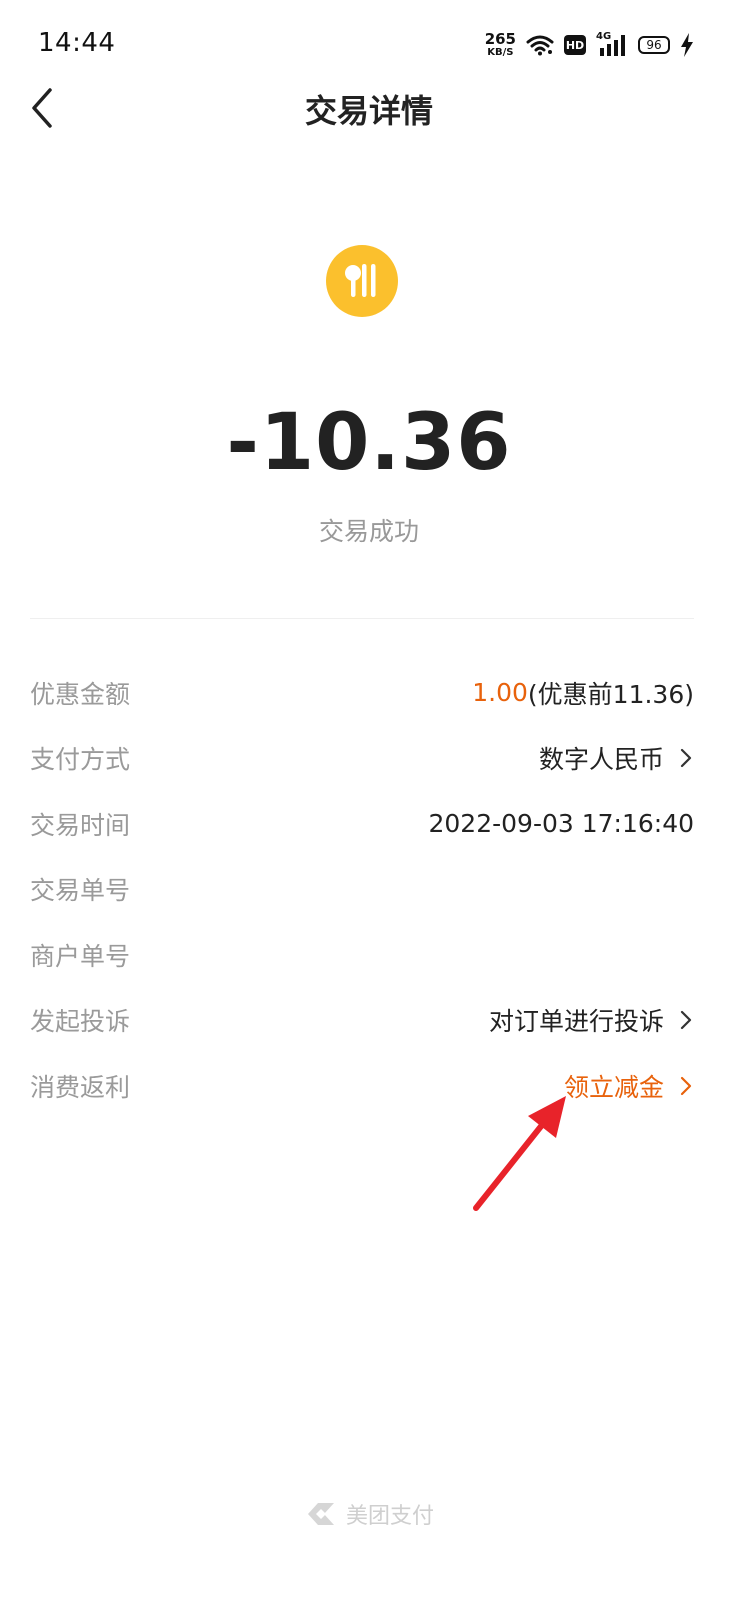 This screenshot has height=1600, width=738. I want to click on network-speed-value: 265, so click(500, 39).